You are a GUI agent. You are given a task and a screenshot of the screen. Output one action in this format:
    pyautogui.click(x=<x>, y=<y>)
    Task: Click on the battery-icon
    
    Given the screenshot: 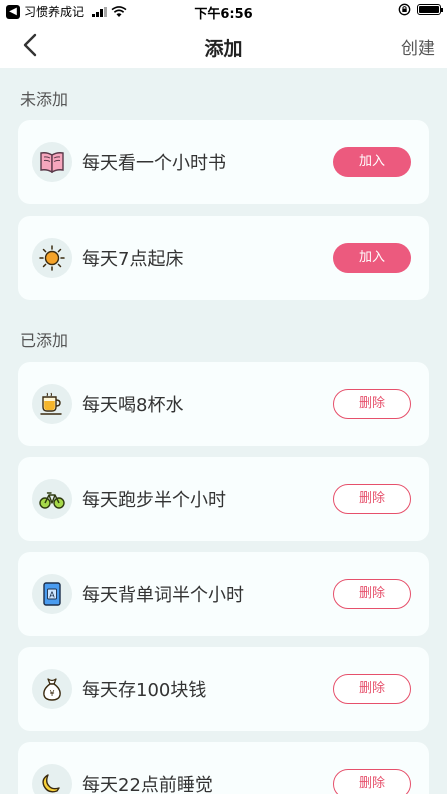 What is the action you would take?
    pyautogui.click(x=430, y=9)
    